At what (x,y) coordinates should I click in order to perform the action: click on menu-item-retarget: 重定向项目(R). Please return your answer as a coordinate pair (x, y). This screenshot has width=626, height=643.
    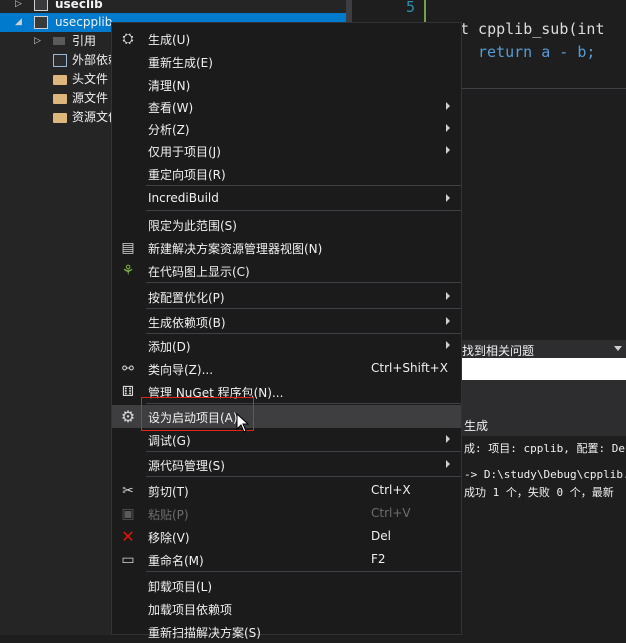
    Looking at the image, I should click on (286, 173).